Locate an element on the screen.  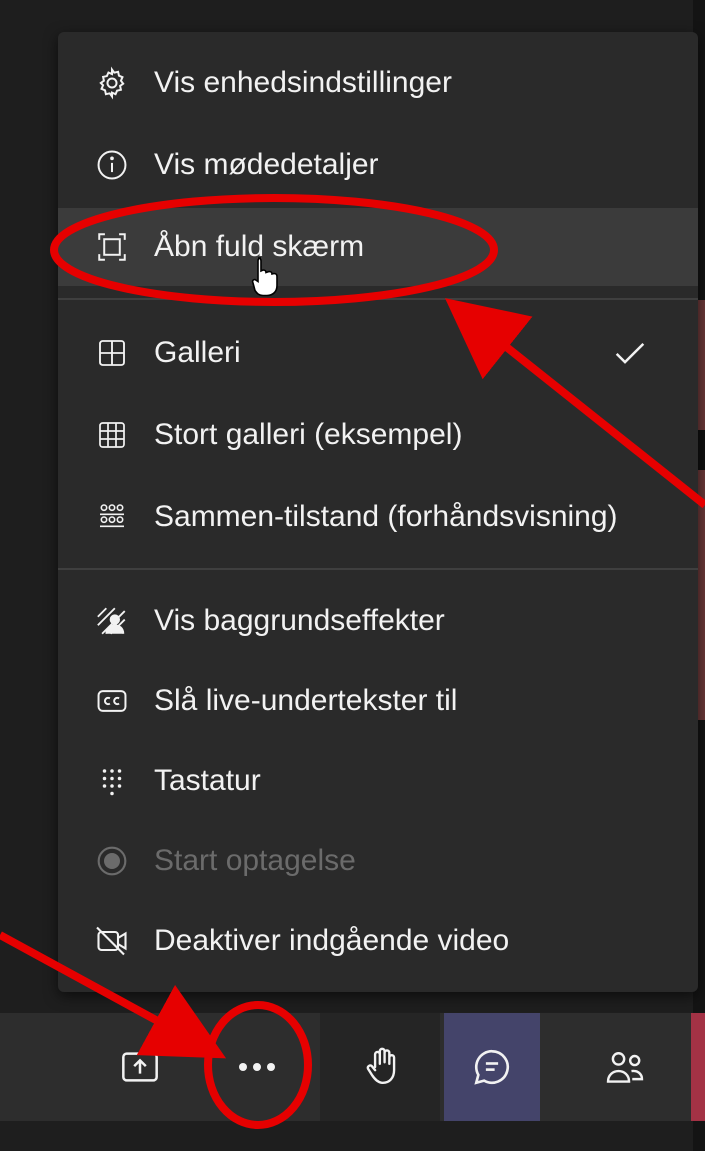
gear-icon is located at coordinates (112, 83).